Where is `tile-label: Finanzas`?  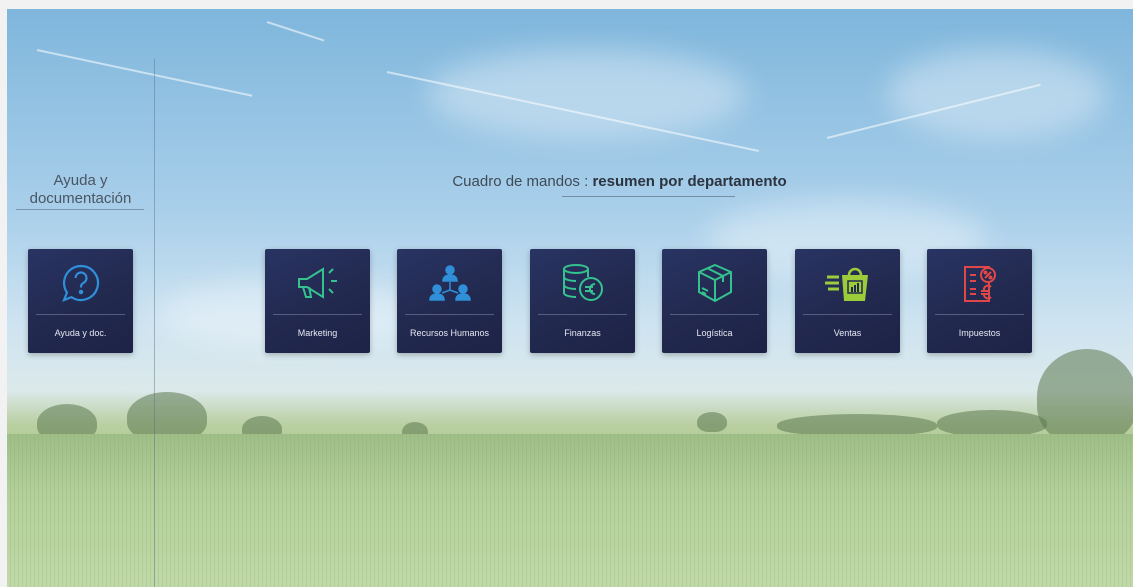
tile-label: Finanzas is located at coordinates (582, 333).